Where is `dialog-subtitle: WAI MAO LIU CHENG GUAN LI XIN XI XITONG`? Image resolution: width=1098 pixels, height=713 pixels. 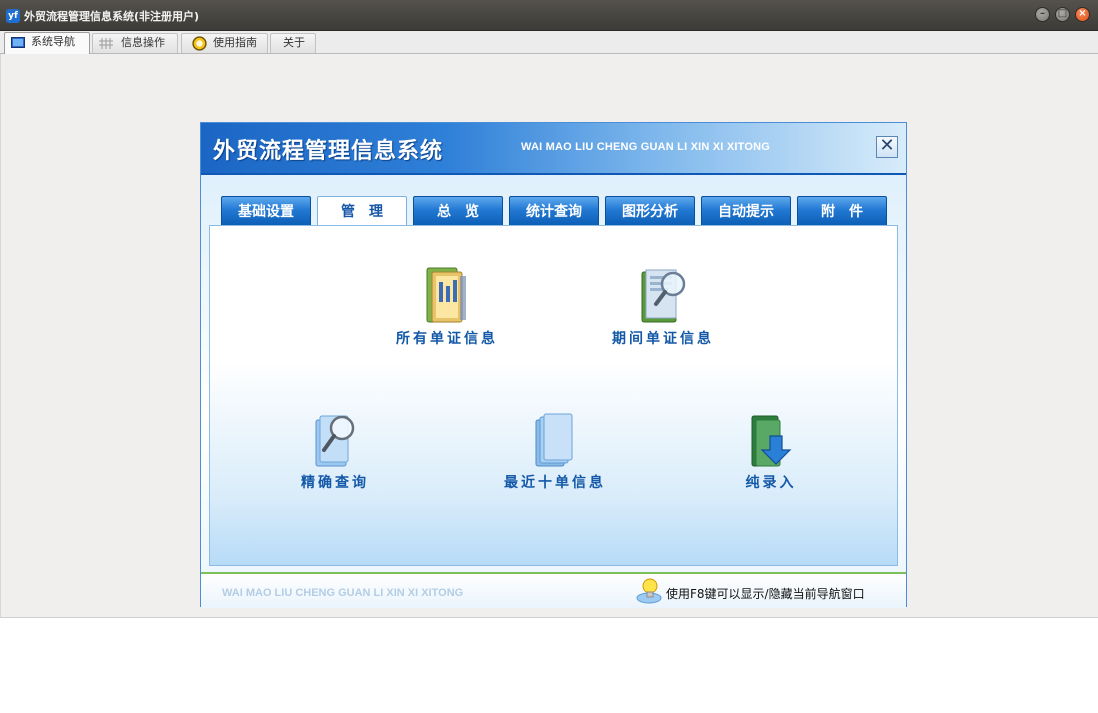
dialog-subtitle: WAI MAO LIU CHENG GUAN LI XIN XI XITONG is located at coordinates (645, 147).